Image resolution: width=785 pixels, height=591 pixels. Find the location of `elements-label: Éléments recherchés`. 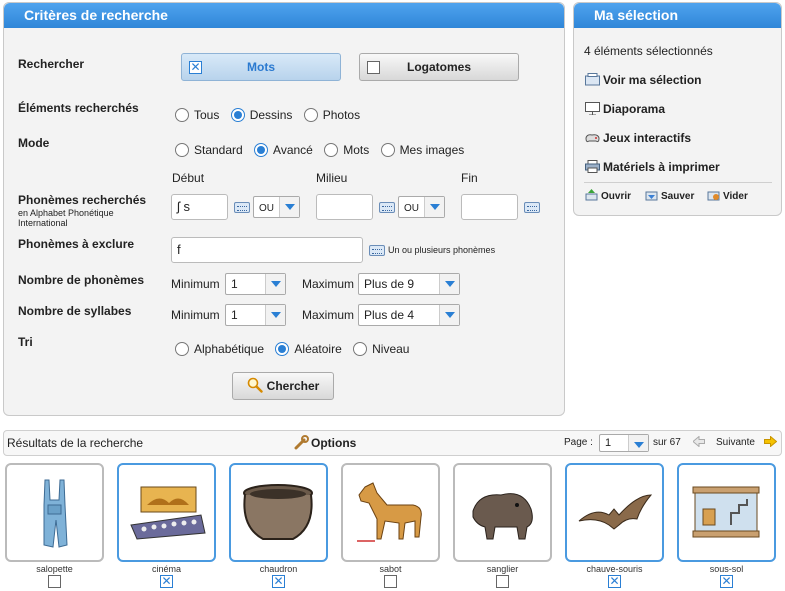

elements-label: Éléments recherchés is located at coordinates (78, 108).